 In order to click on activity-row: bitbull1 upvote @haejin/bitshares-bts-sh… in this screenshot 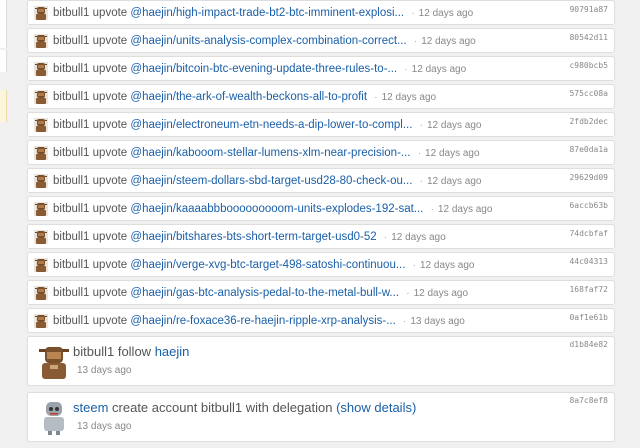, I will do `click(321, 236)`.